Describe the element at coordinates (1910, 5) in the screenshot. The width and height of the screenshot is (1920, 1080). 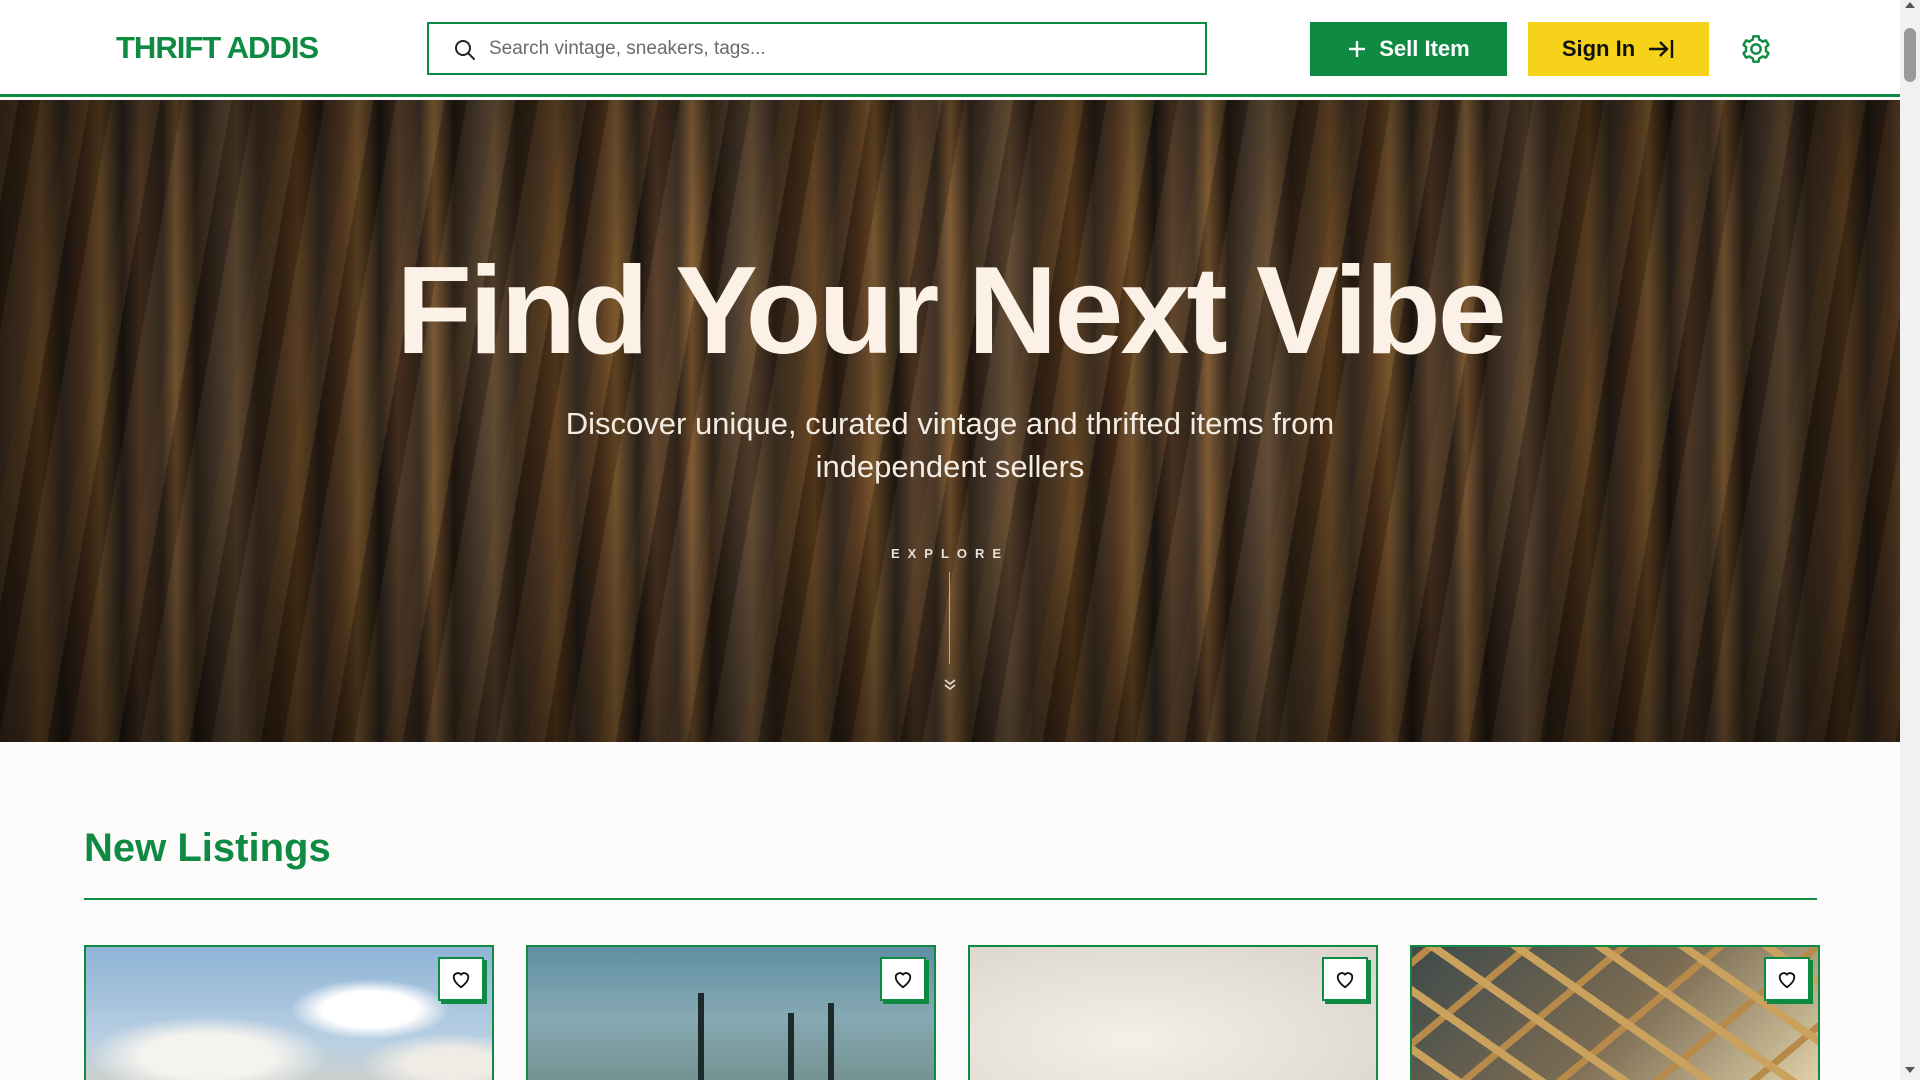
I see `scroll-up-arrow` at that location.